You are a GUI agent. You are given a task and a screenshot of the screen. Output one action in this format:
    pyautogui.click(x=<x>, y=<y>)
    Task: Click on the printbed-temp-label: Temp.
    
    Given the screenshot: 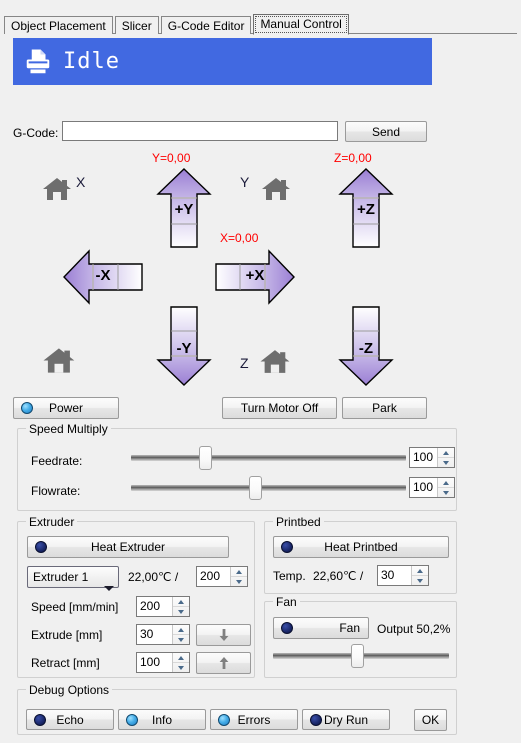 What is the action you would take?
    pyautogui.click(x=289, y=576)
    